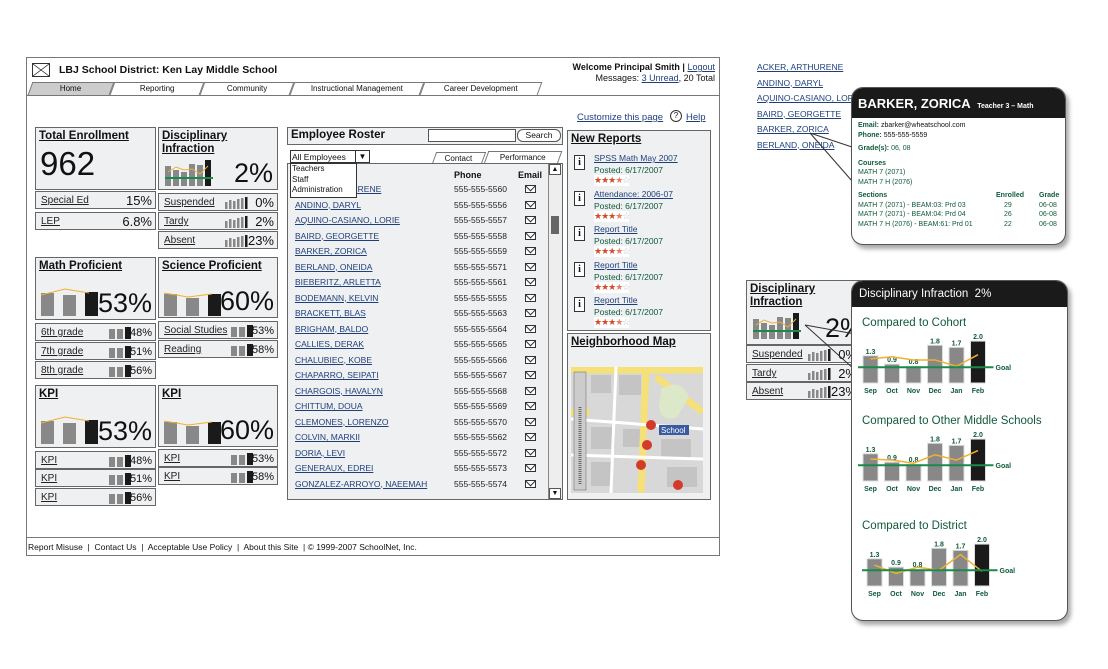 This screenshot has height=669, width=1108. Describe the element at coordinates (362, 156) in the screenshot. I see `chevron-down-icon: ▼` at that location.